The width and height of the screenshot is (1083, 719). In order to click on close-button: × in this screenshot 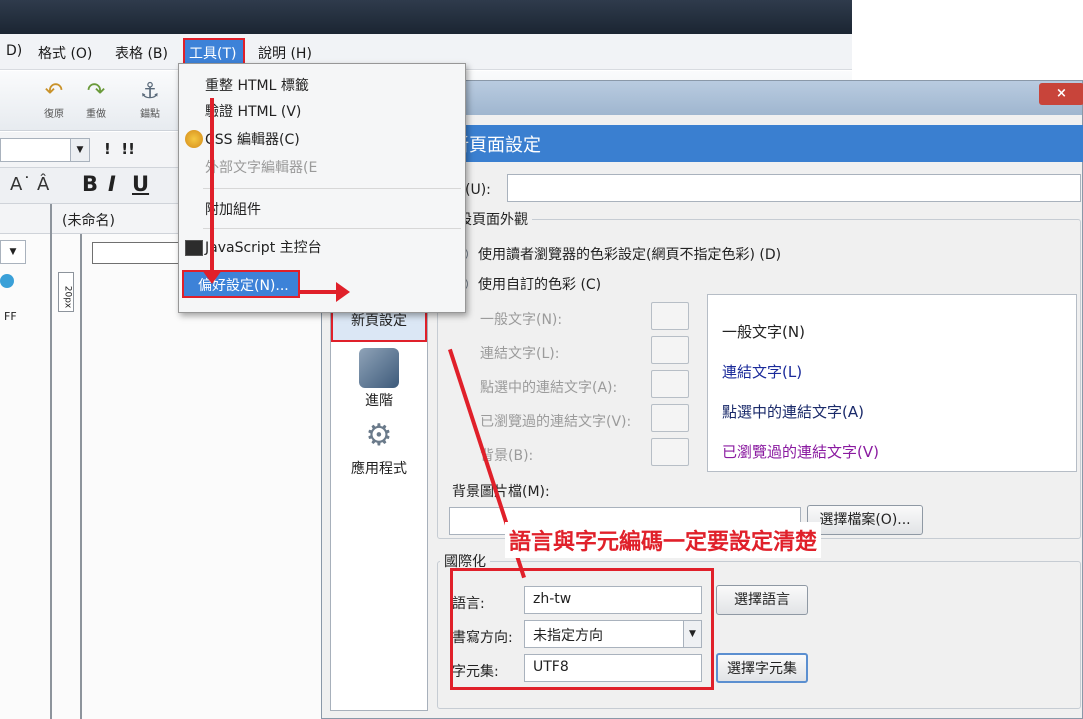, I will do `click(1061, 94)`.